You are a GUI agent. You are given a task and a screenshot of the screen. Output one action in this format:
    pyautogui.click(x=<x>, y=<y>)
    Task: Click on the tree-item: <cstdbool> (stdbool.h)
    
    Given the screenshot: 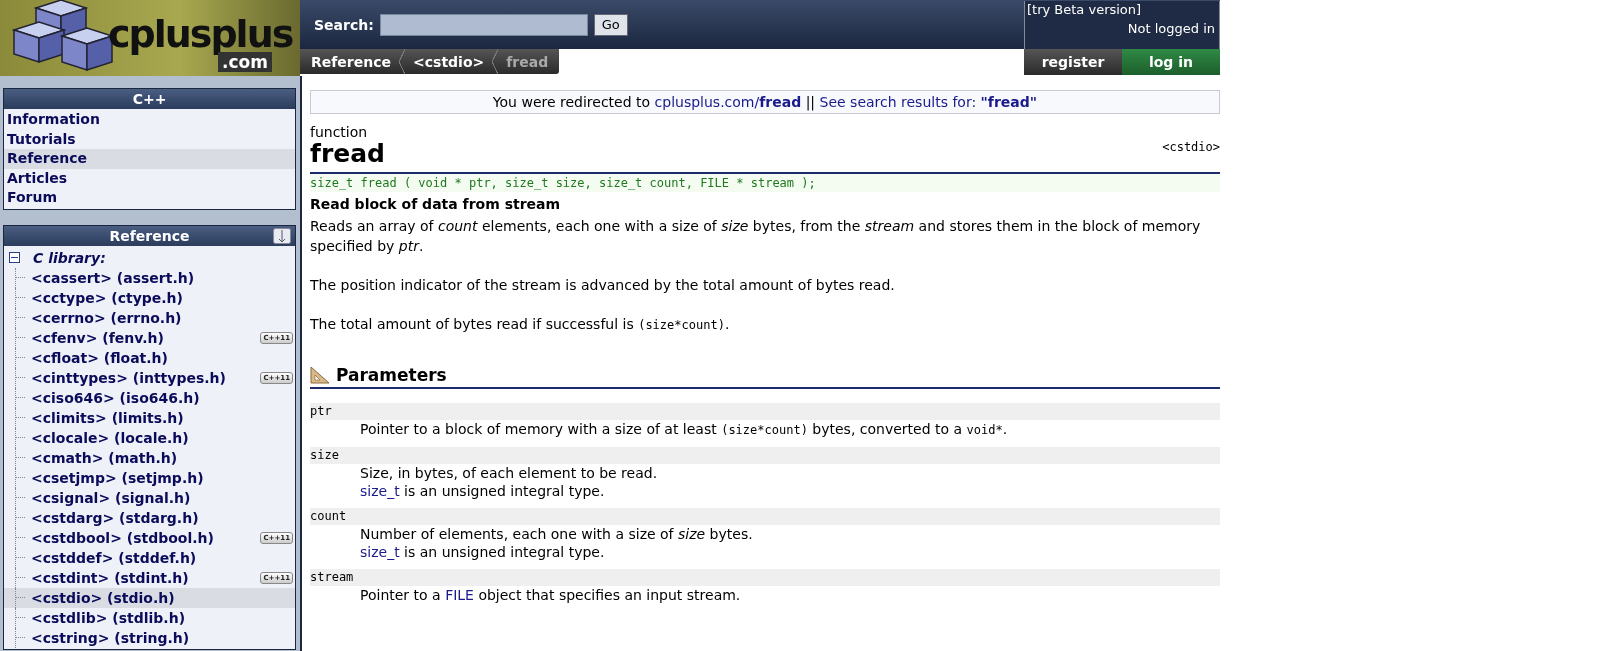 What is the action you would take?
    pyautogui.click(x=122, y=537)
    